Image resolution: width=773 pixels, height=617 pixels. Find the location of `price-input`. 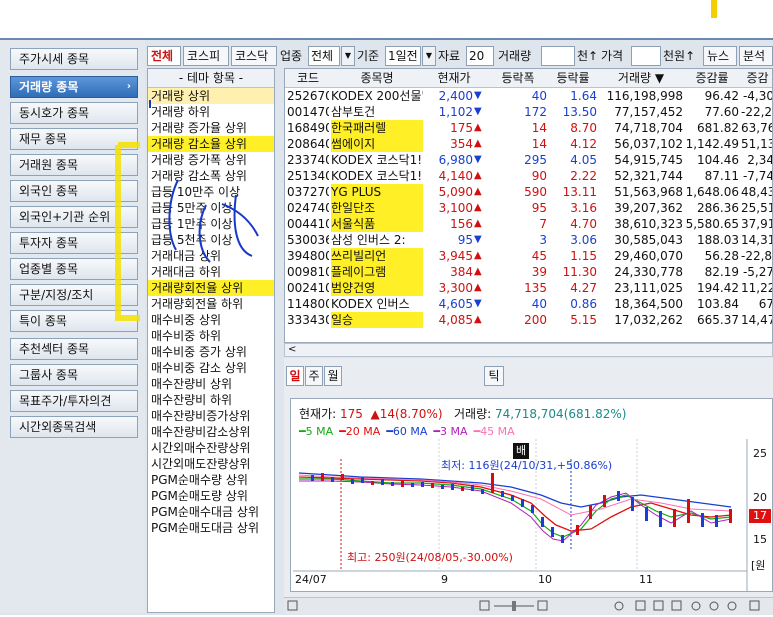

price-input is located at coordinates (646, 56).